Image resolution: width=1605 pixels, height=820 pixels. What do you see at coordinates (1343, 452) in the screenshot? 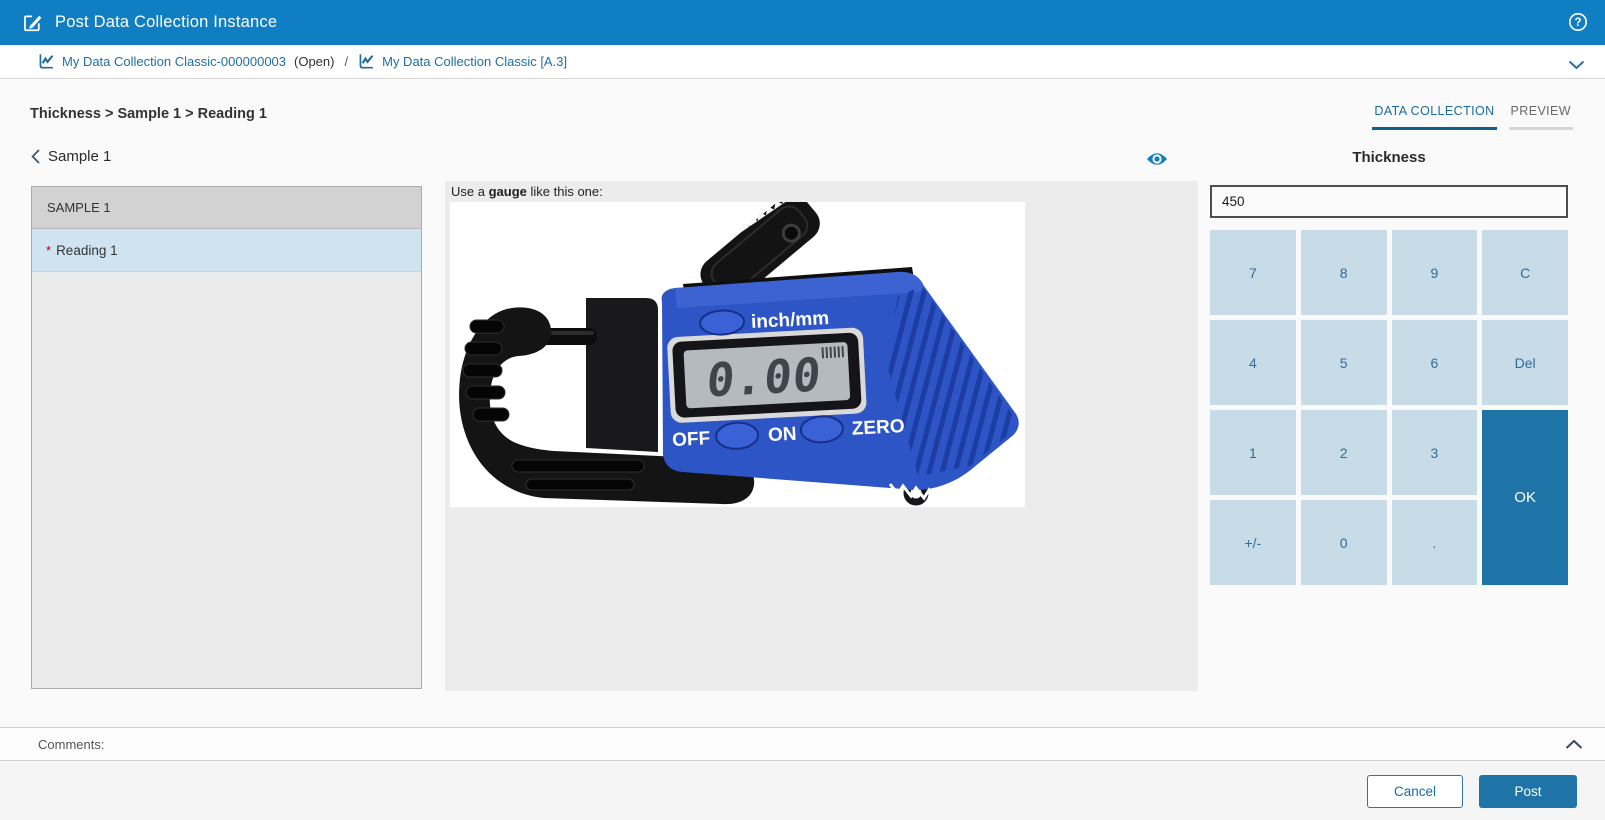
I see `key-2: 2` at bounding box center [1343, 452].